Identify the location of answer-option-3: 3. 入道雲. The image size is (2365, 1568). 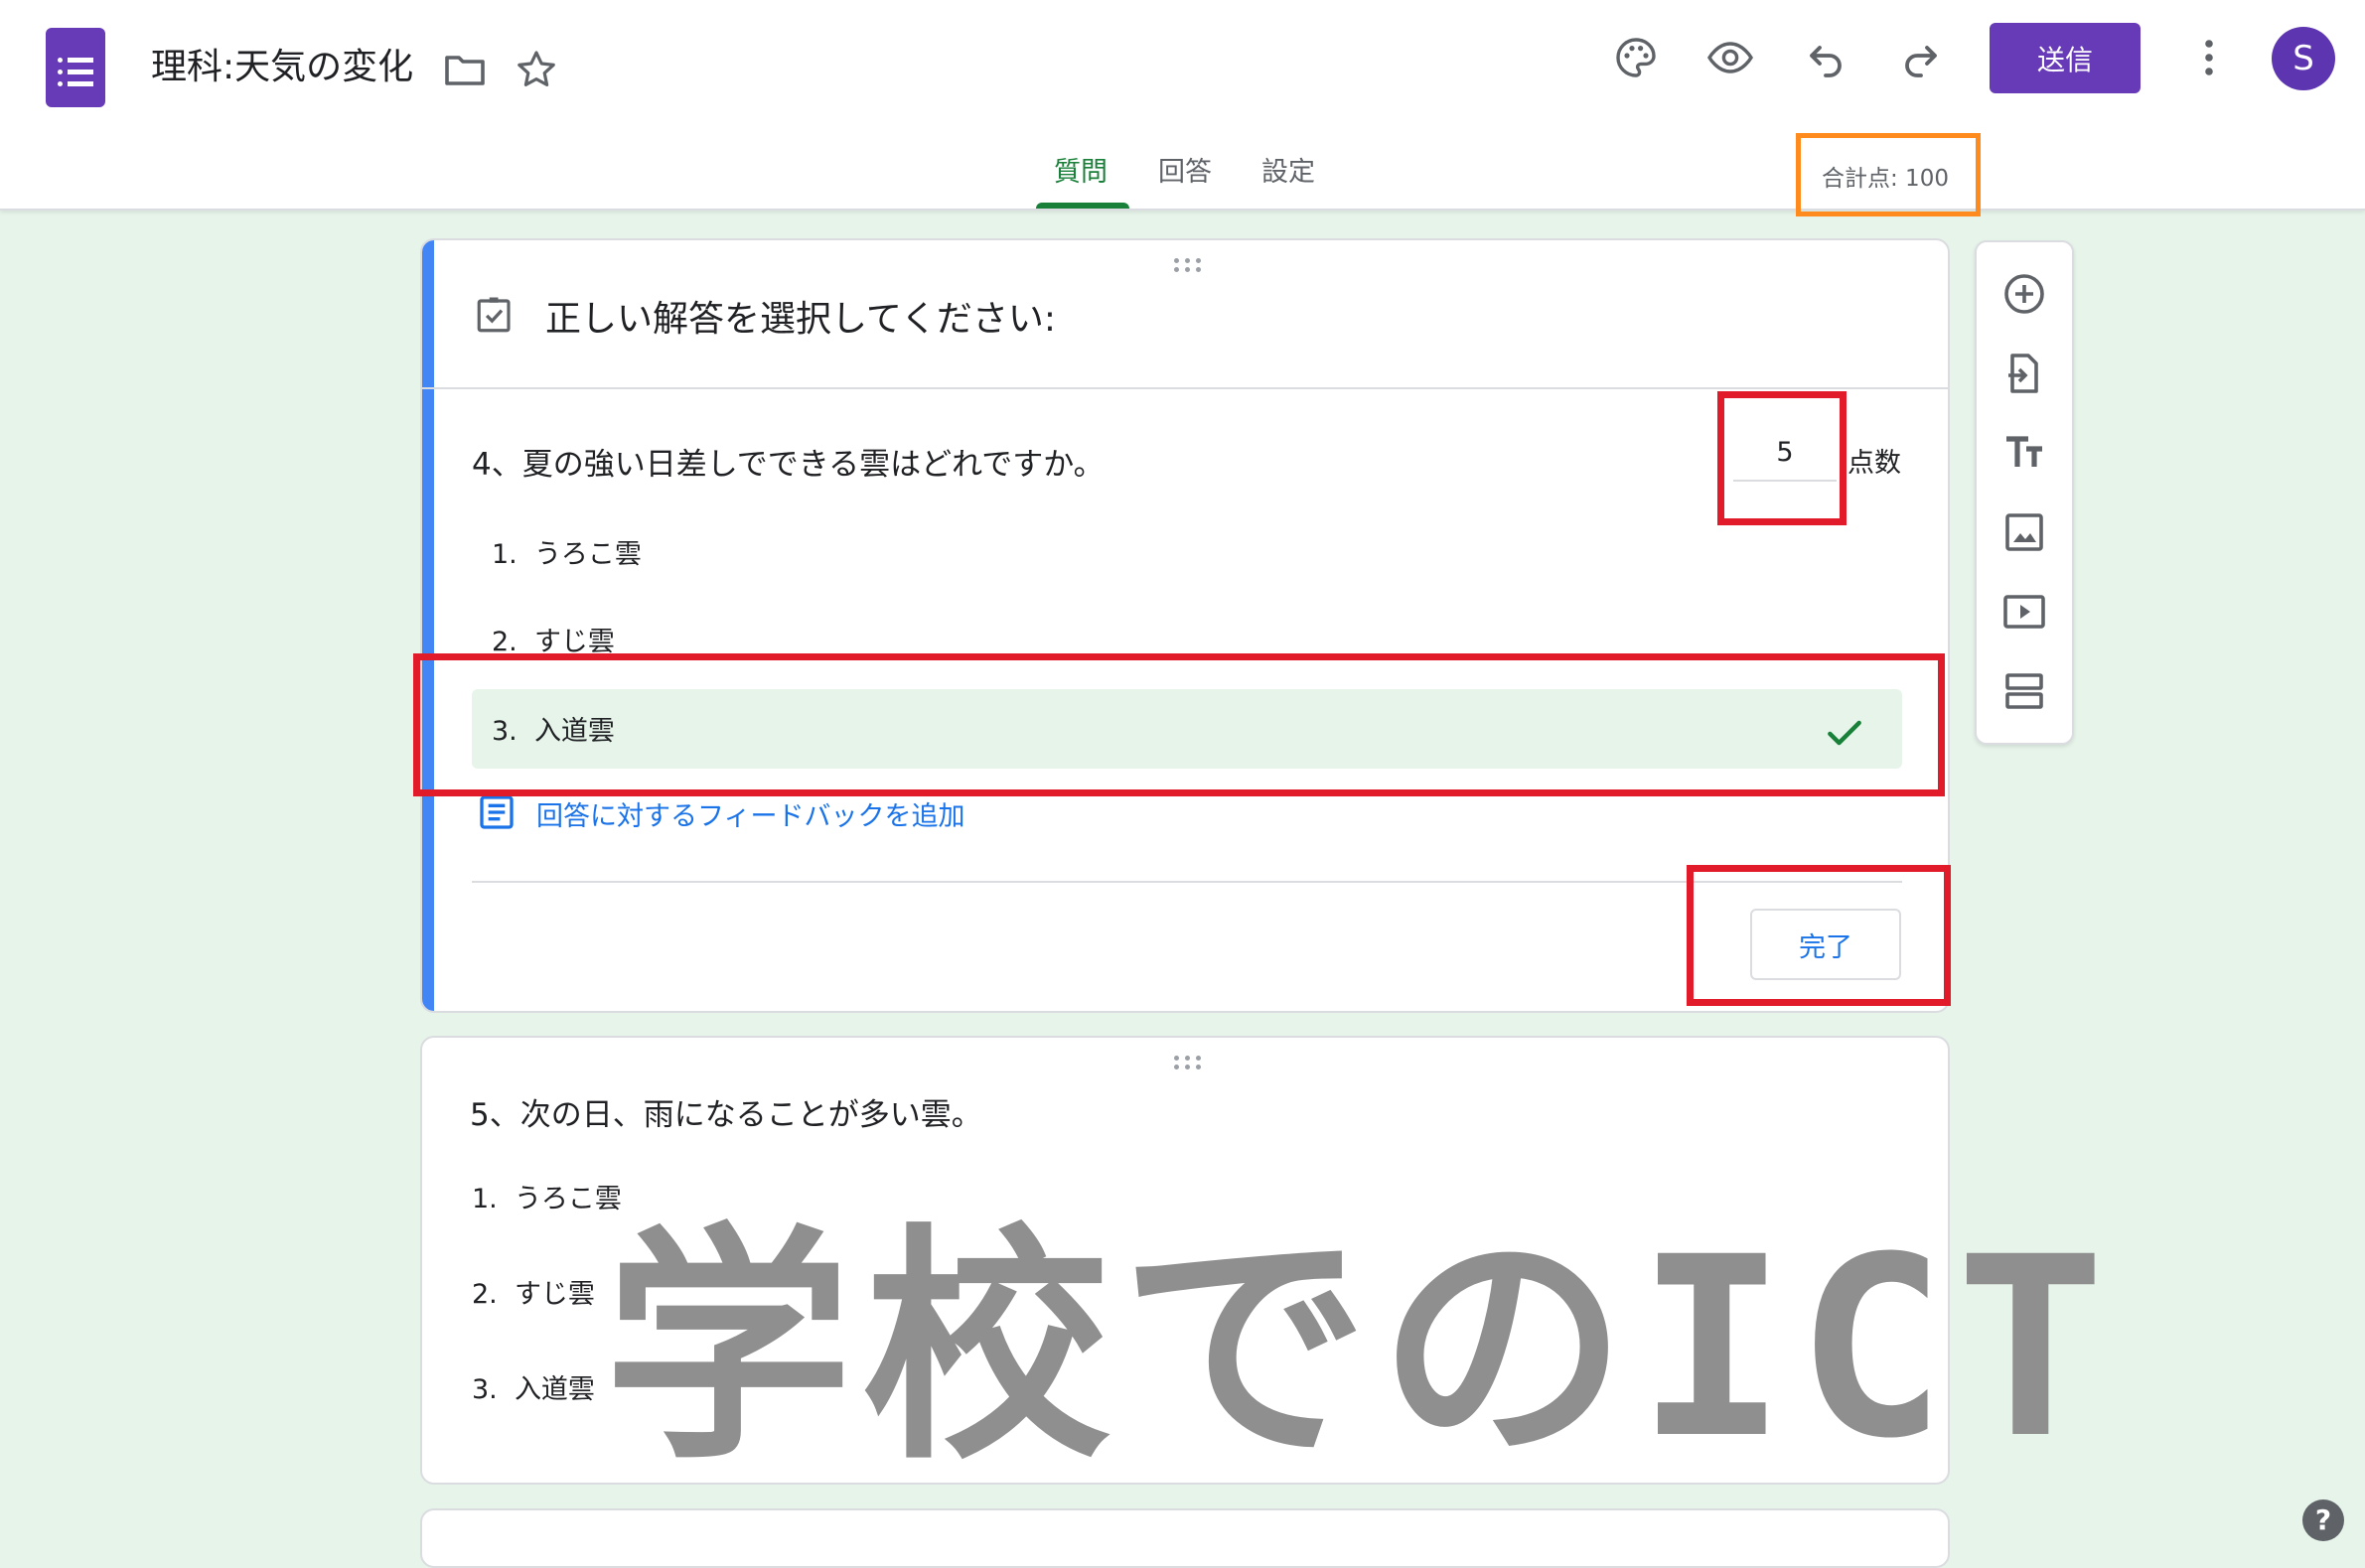
(533, 1386).